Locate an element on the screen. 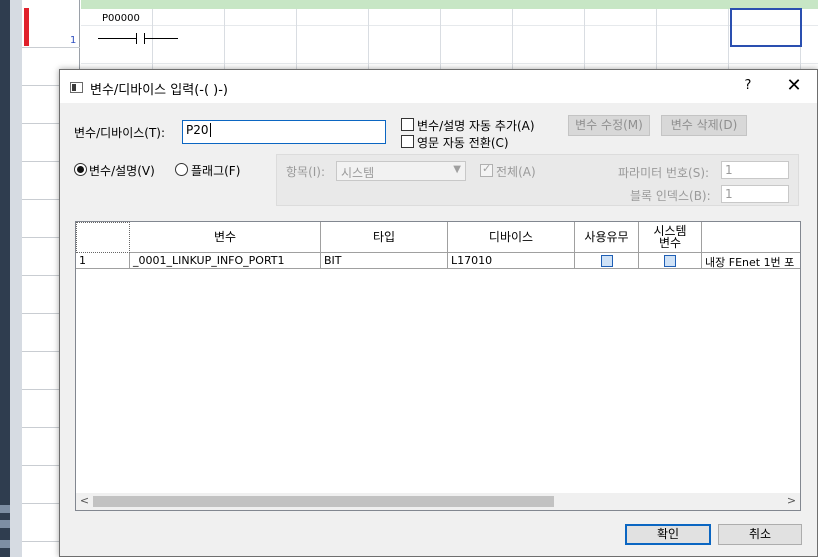 The image size is (818, 557). row-type: BIT is located at coordinates (384, 261).